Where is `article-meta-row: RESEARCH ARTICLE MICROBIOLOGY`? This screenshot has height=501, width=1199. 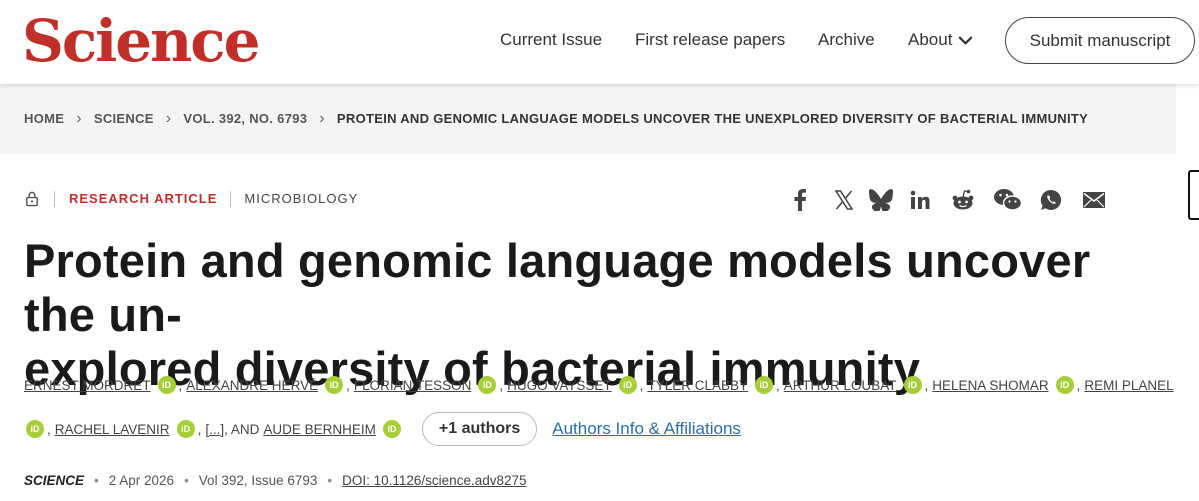
article-meta-row: RESEARCH ARTICLE MICROBIOLOGY is located at coordinates (191, 198).